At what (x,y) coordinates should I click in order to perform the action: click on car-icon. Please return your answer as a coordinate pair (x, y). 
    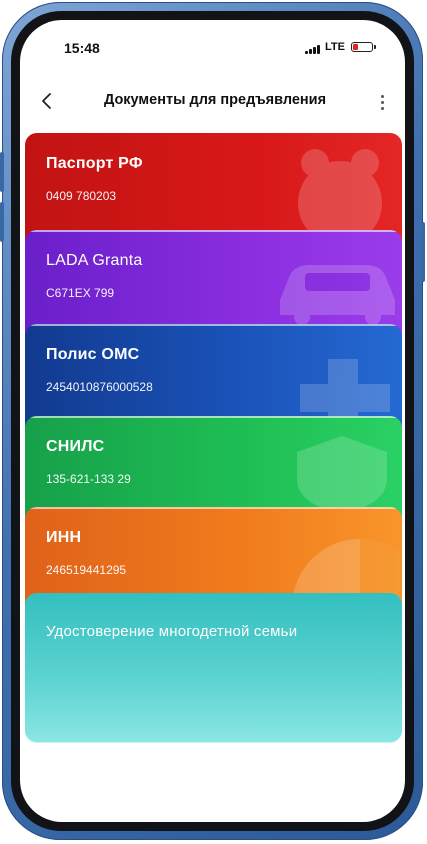
    Looking at the image, I should click on (337, 295).